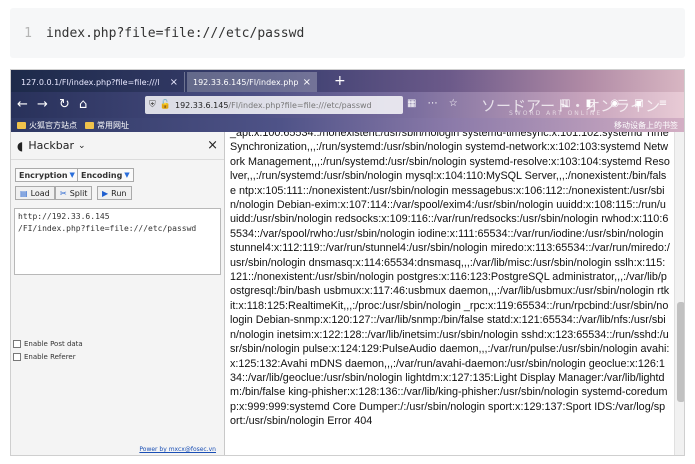  I want to click on tab-localhost: 127.0.0.1/FI/index.php?file=file:///l ×, so click(100, 82).